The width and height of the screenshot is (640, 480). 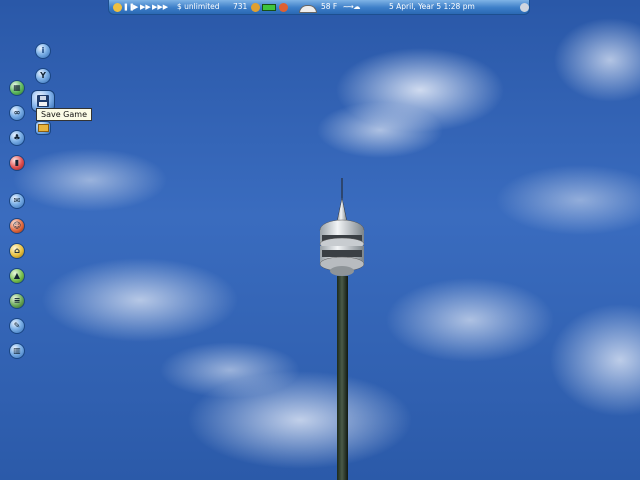 I want to click on terrain-button: ▲, so click(x=17, y=276).